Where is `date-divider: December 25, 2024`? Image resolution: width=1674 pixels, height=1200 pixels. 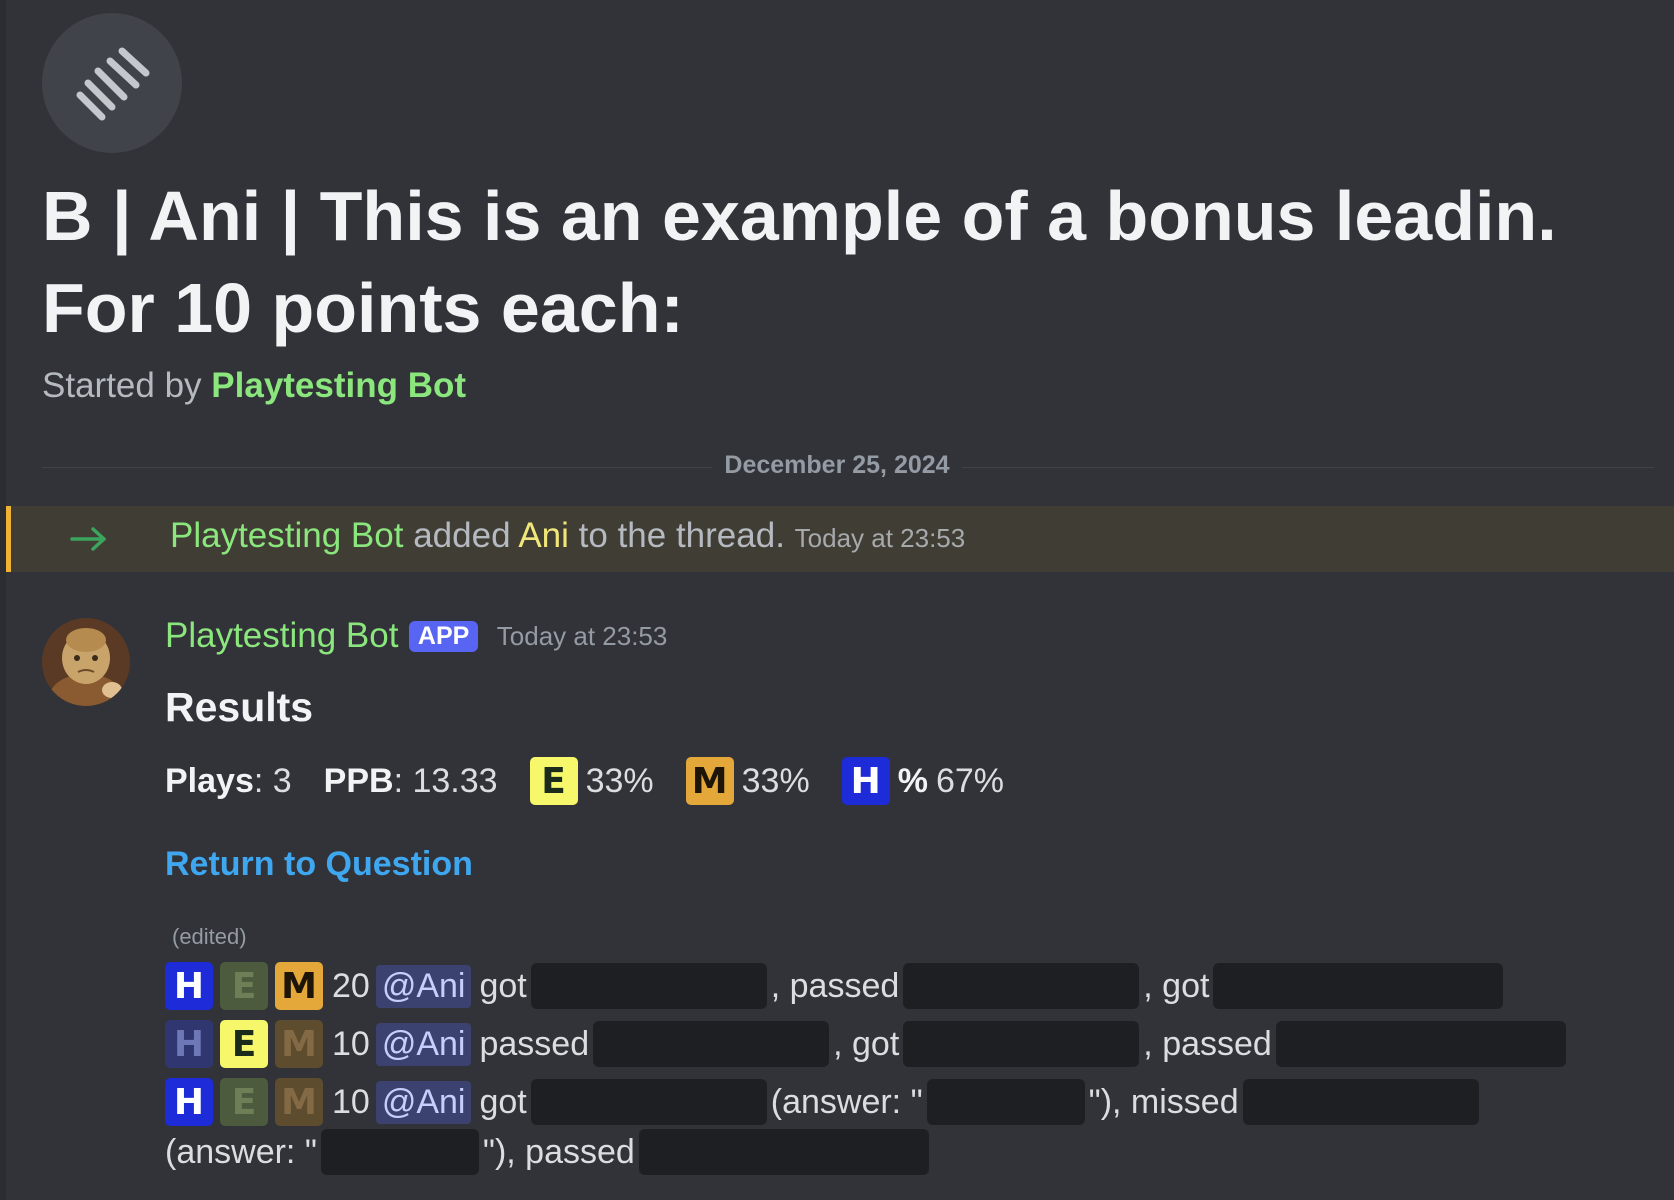
date-divider: December 25, 2024 is located at coordinates (837, 465).